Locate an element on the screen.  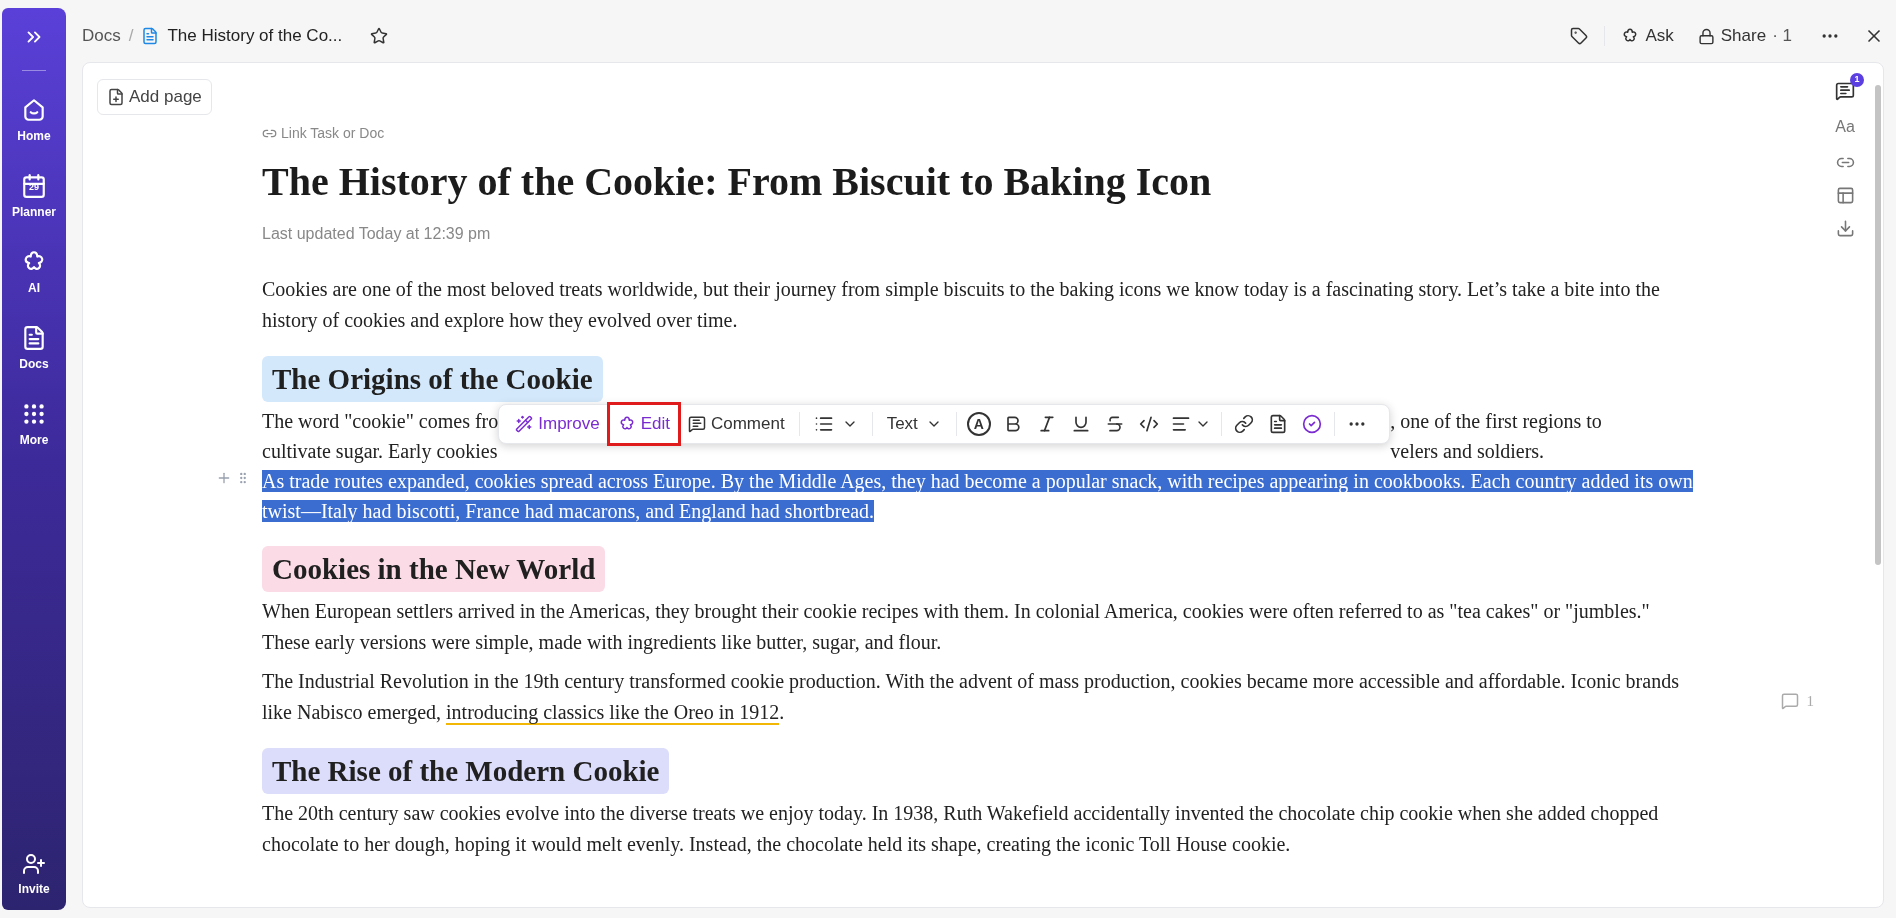
paragraph: Cookies are one of the most beloved treats worldwide, but their journey from simple biscuits to the baking icons we know today is a fascinating story. Let’s take a bite into the history of cookies and explore how they evolved over time. is located at coordinates (961, 305).